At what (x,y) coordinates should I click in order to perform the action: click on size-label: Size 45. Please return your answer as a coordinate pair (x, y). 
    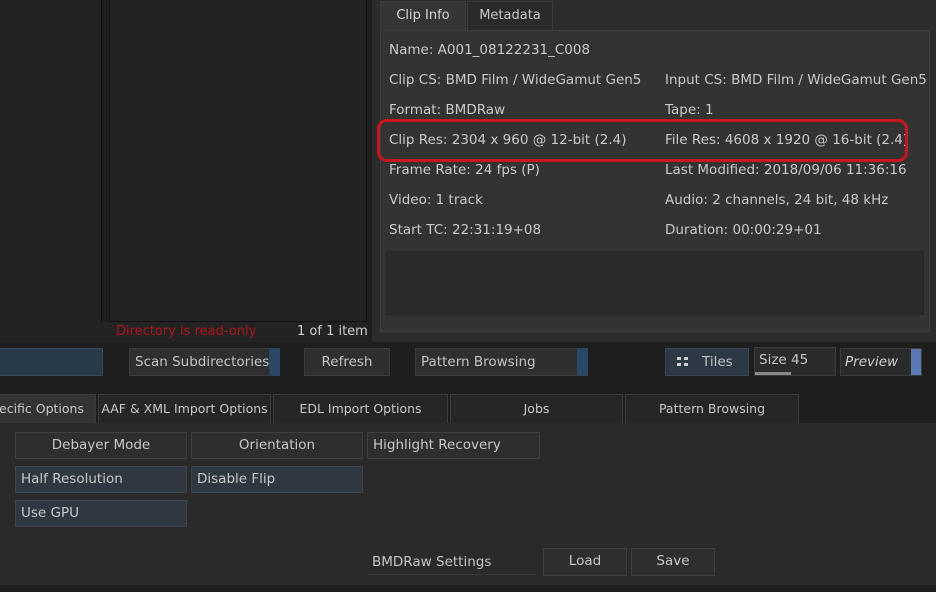
    Looking at the image, I should click on (784, 360).